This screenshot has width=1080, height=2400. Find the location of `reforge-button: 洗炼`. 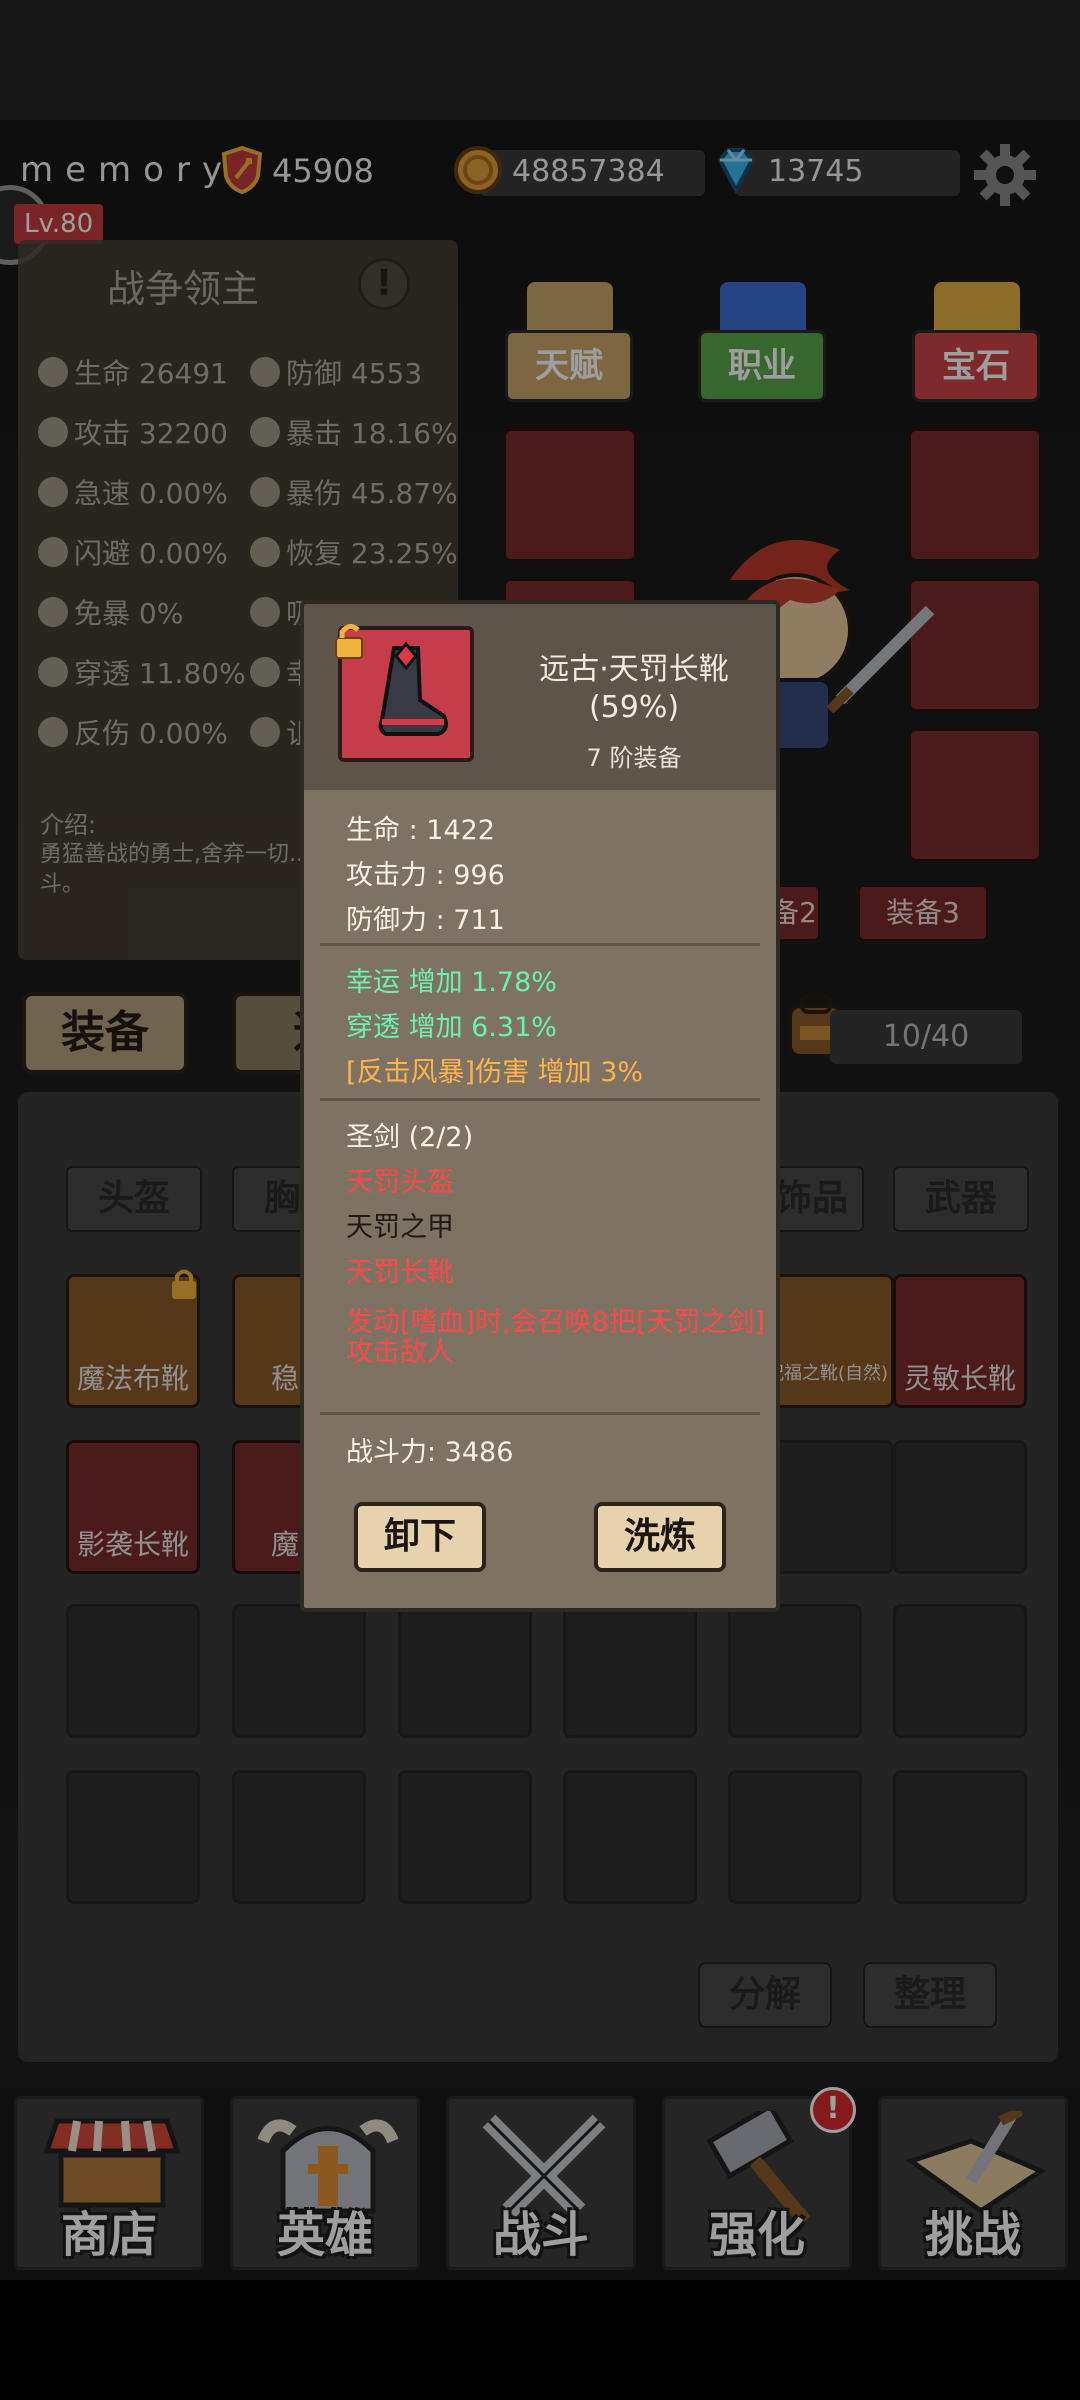

reforge-button: 洗炼 is located at coordinates (660, 1537).